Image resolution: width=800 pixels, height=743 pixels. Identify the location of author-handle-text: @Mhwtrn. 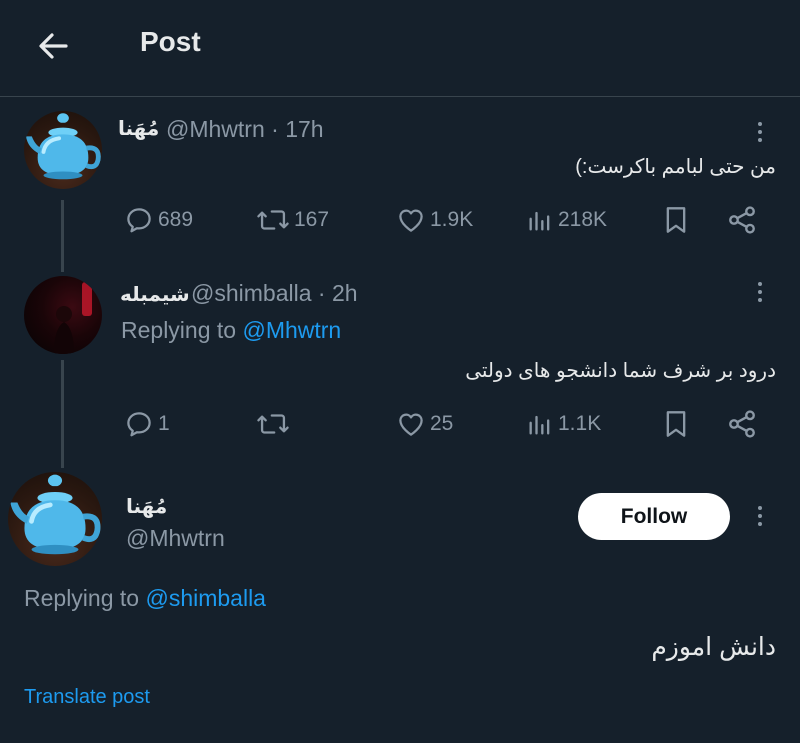
(215, 129).